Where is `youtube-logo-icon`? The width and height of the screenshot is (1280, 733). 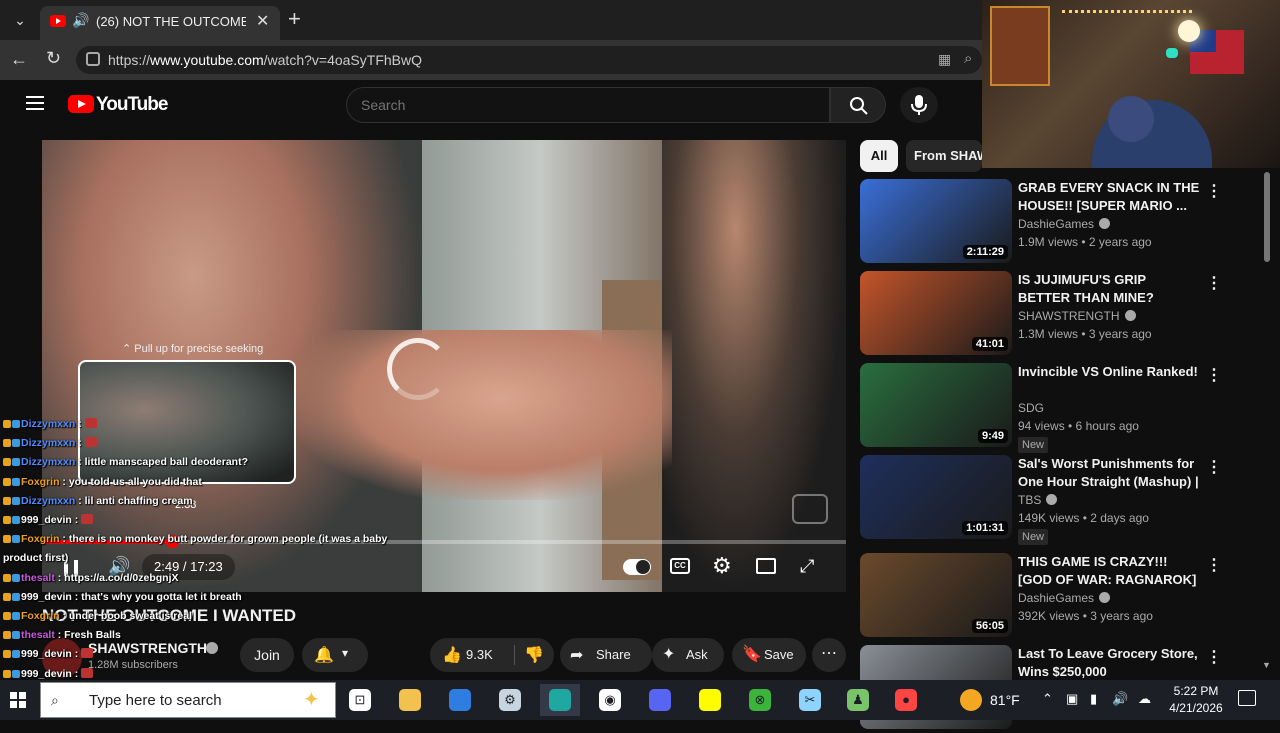
youtube-logo-icon is located at coordinates (81, 104).